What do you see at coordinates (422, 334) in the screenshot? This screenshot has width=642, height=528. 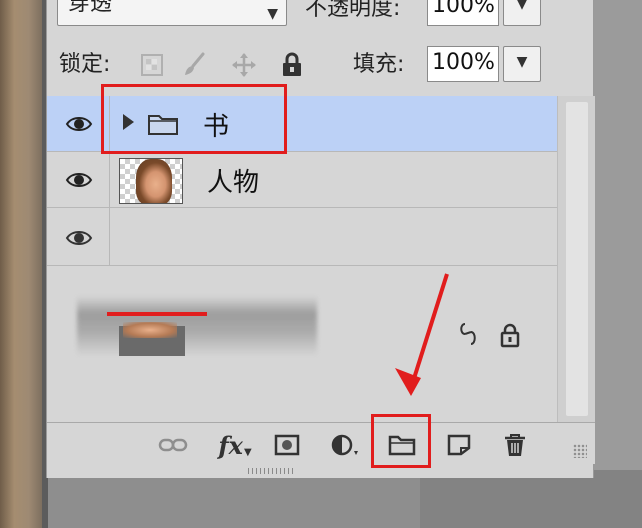 I see `annotation-arrow-icon` at bounding box center [422, 334].